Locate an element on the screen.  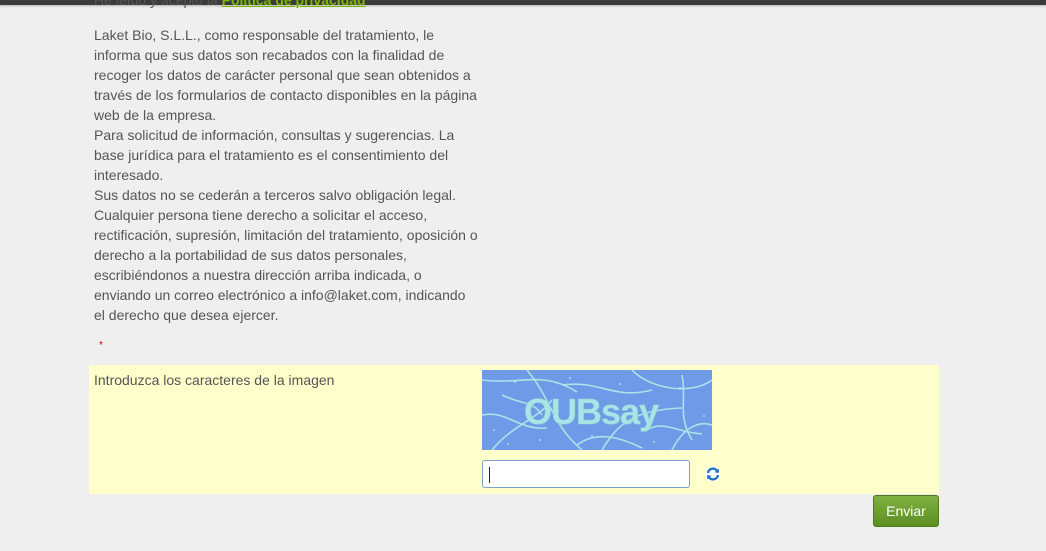
required-marker: * is located at coordinates (101, 345).